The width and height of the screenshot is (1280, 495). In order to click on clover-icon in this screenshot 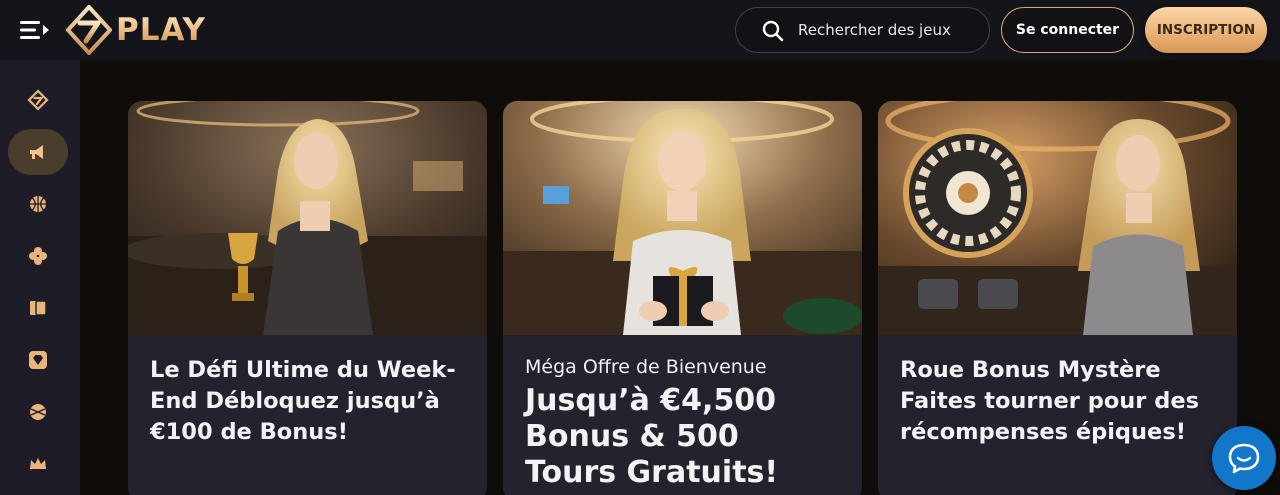, I will do `click(38, 256)`.